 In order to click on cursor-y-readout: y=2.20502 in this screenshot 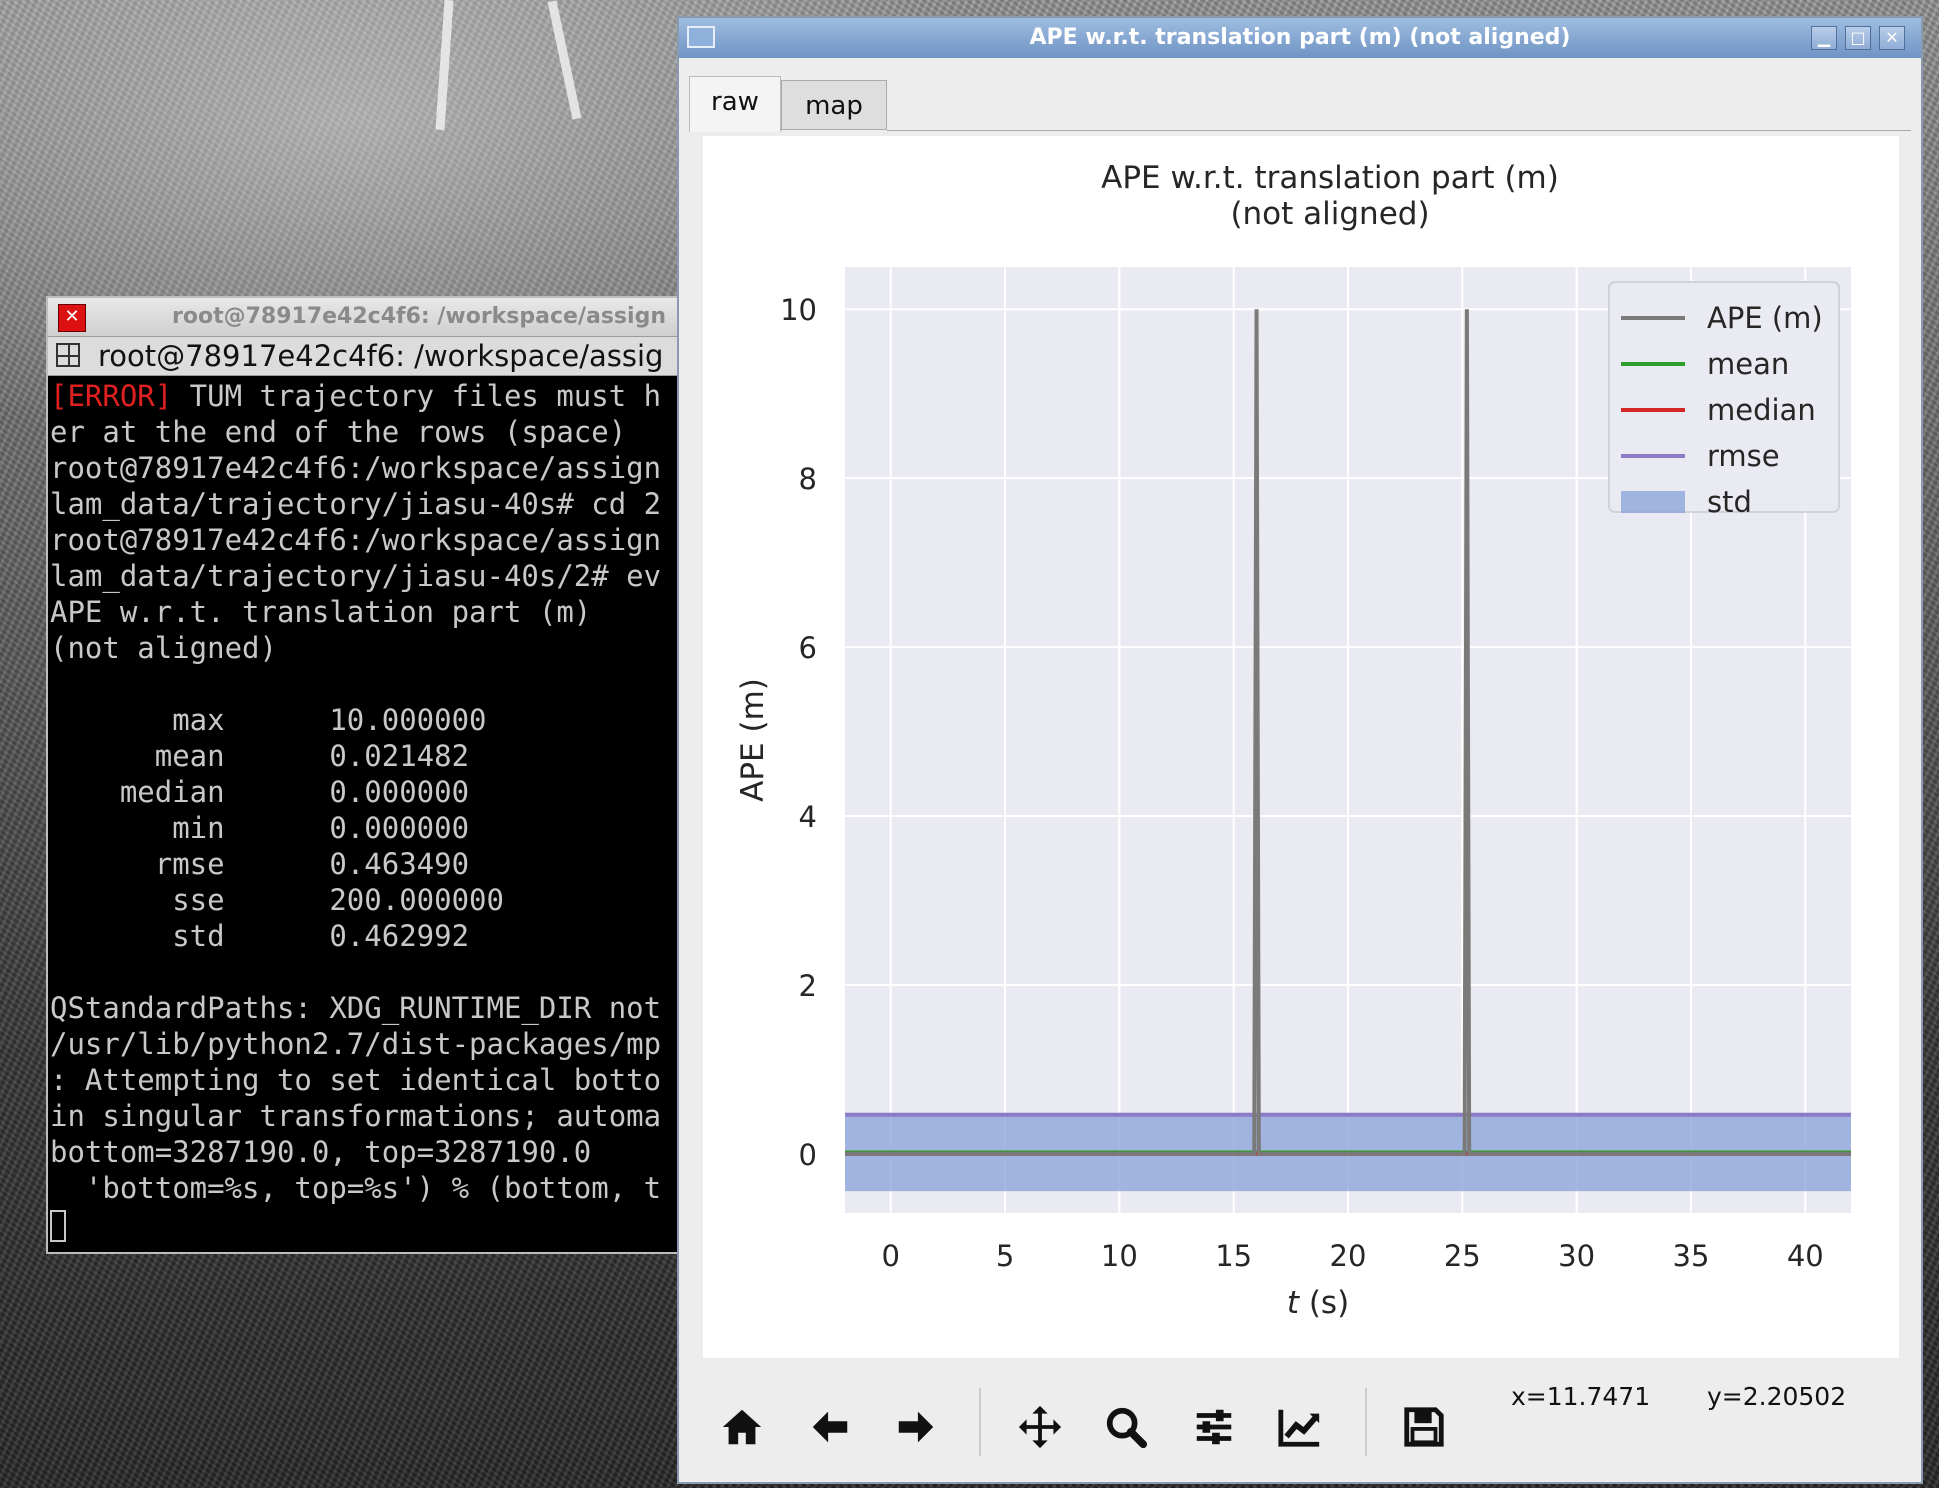, I will do `click(1777, 1396)`.